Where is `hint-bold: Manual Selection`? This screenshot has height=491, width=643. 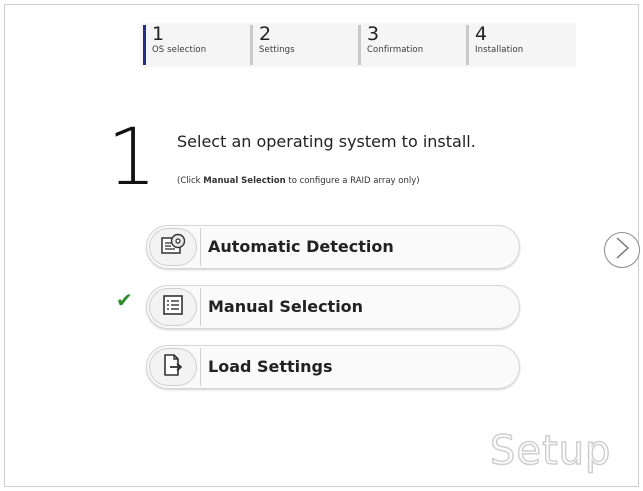
hint-bold: Manual Selection is located at coordinates (244, 181).